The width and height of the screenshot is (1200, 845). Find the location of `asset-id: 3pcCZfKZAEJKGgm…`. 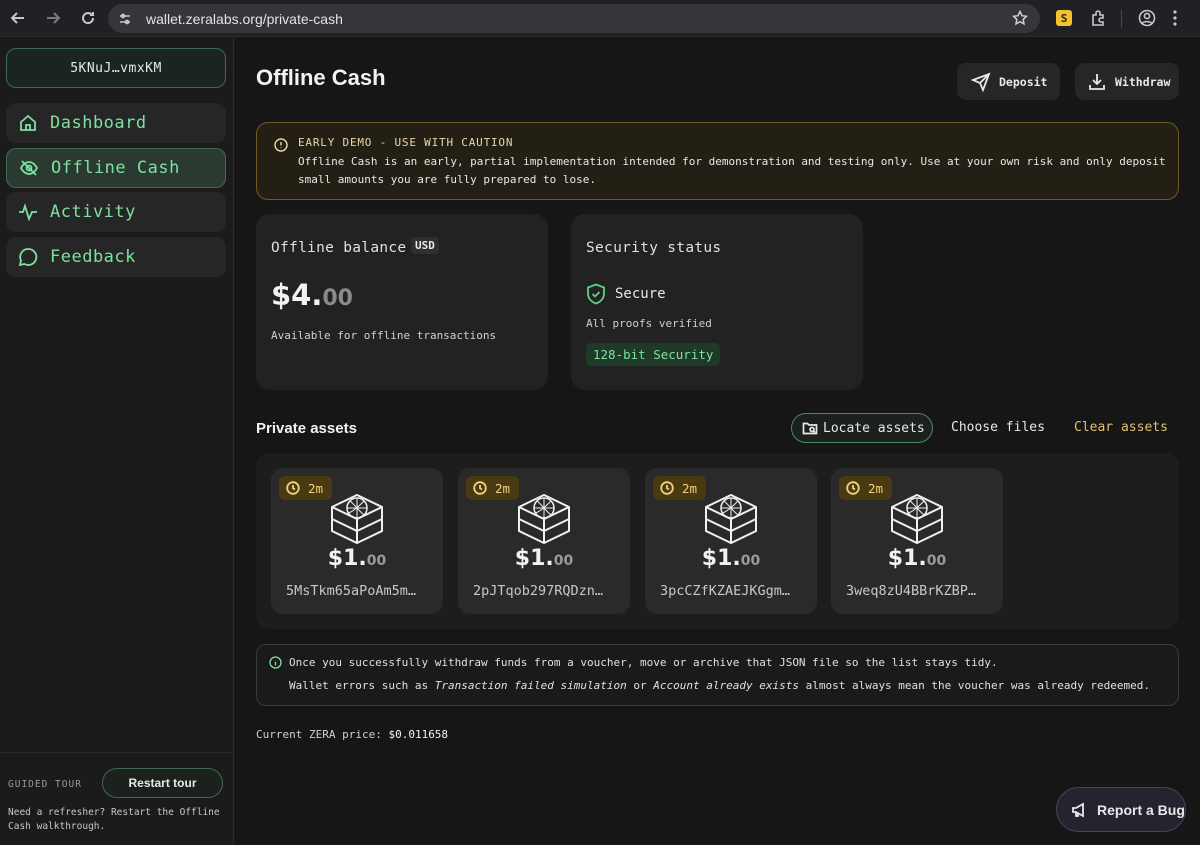

asset-id: 3pcCZfKZAEJKGgm… is located at coordinates (725, 591).